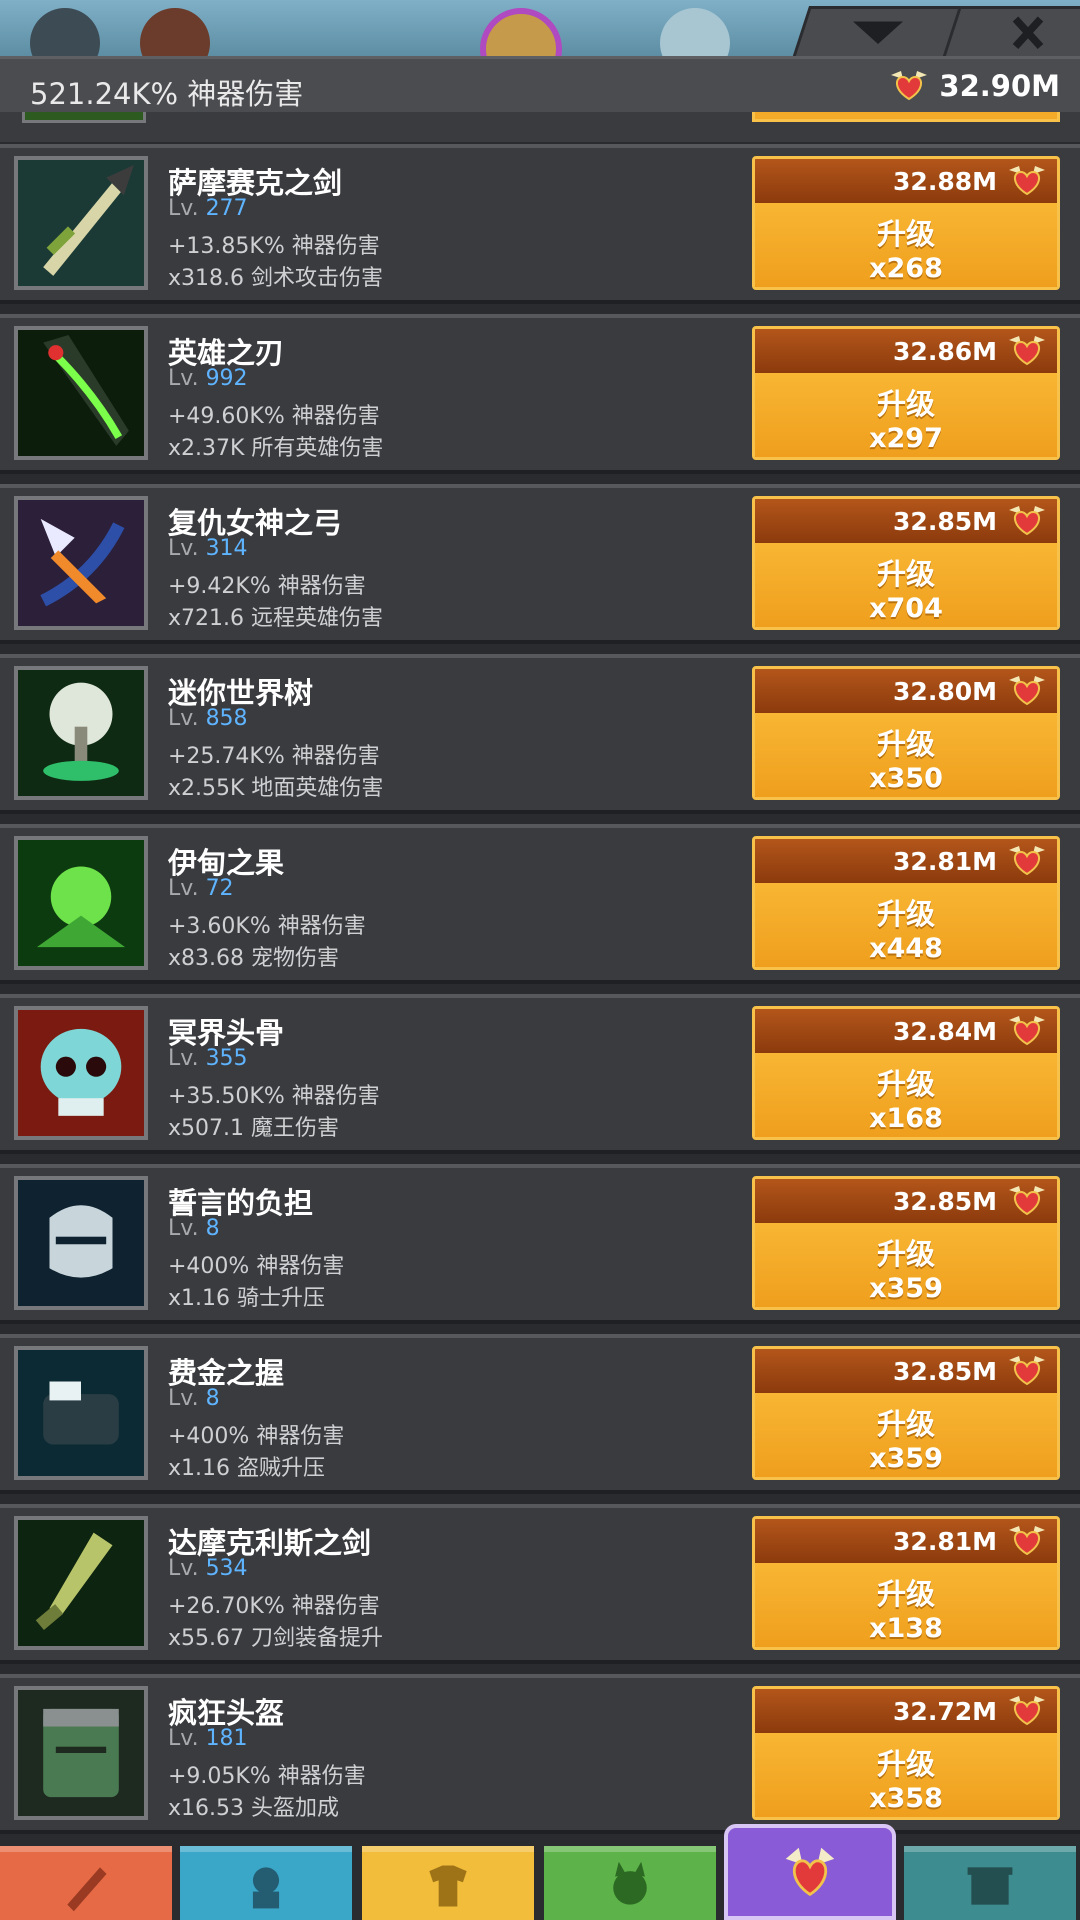 The height and width of the screenshot is (1920, 1080). Describe the element at coordinates (65, 32) in the screenshot. I see `settings-gear-icon` at that location.